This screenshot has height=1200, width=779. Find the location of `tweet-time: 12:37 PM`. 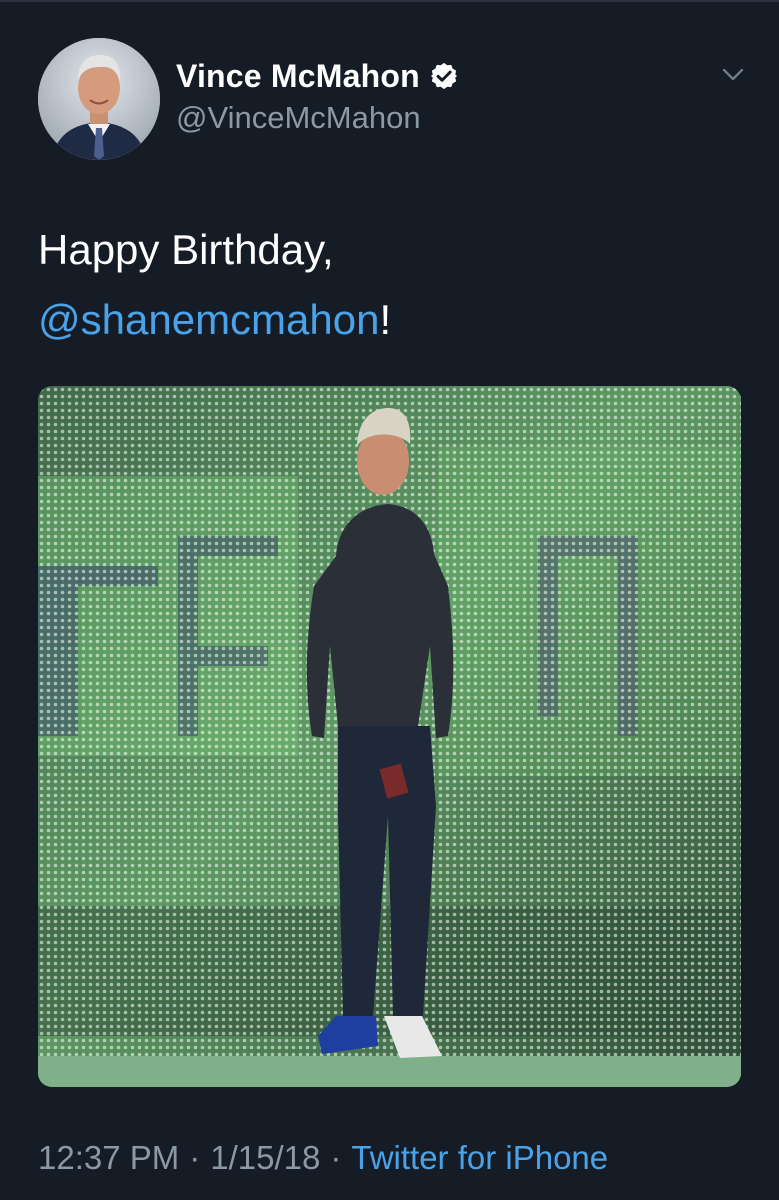

tweet-time: 12:37 PM is located at coordinates (108, 1157).